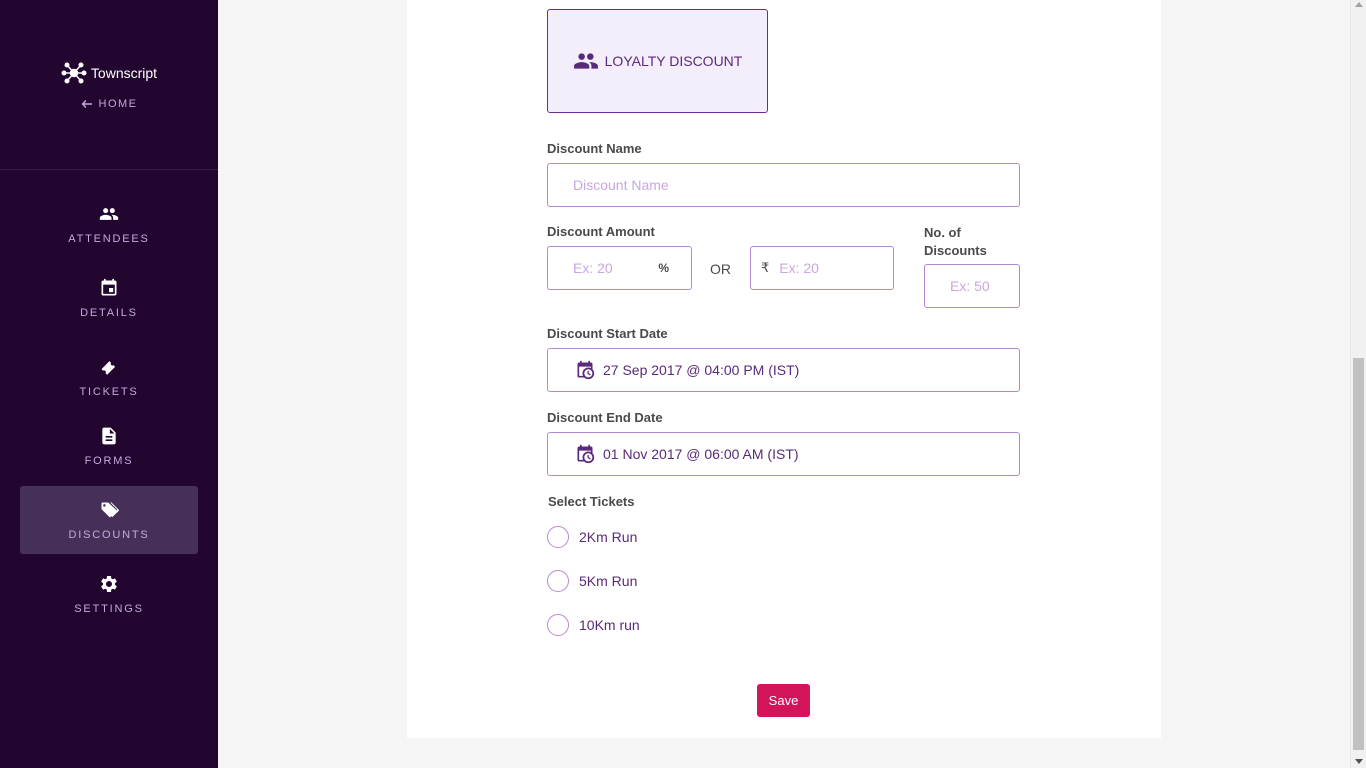 The image size is (1366, 768). What do you see at coordinates (607, 333) in the screenshot?
I see `start-date-label: Discount Start Date` at bounding box center [607, 333].